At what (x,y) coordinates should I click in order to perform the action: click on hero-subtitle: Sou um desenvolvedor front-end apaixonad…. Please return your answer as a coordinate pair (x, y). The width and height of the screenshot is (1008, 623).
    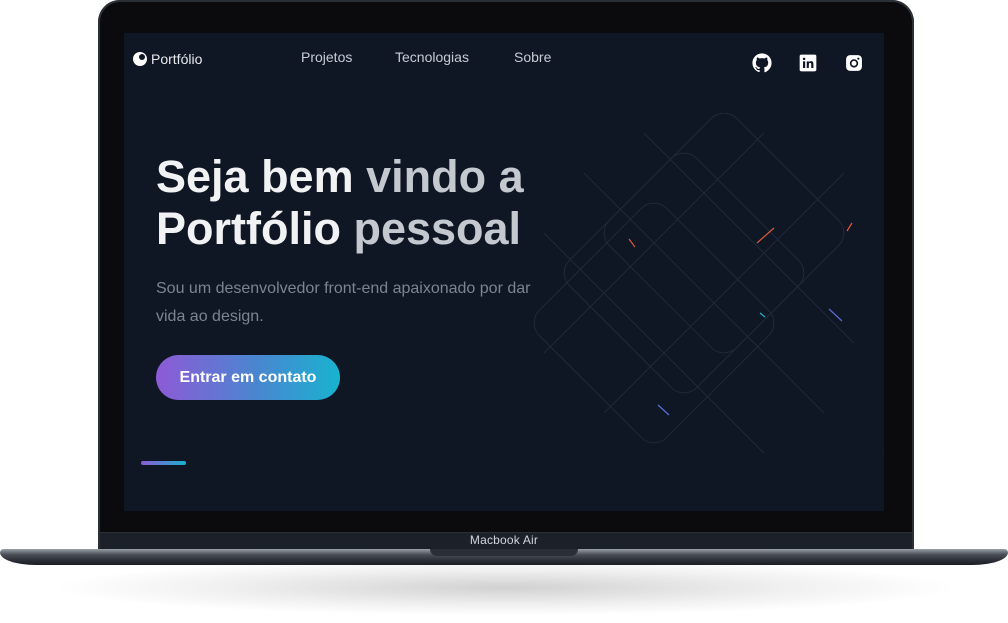
    Looking at the image, I should click on (343, 302).